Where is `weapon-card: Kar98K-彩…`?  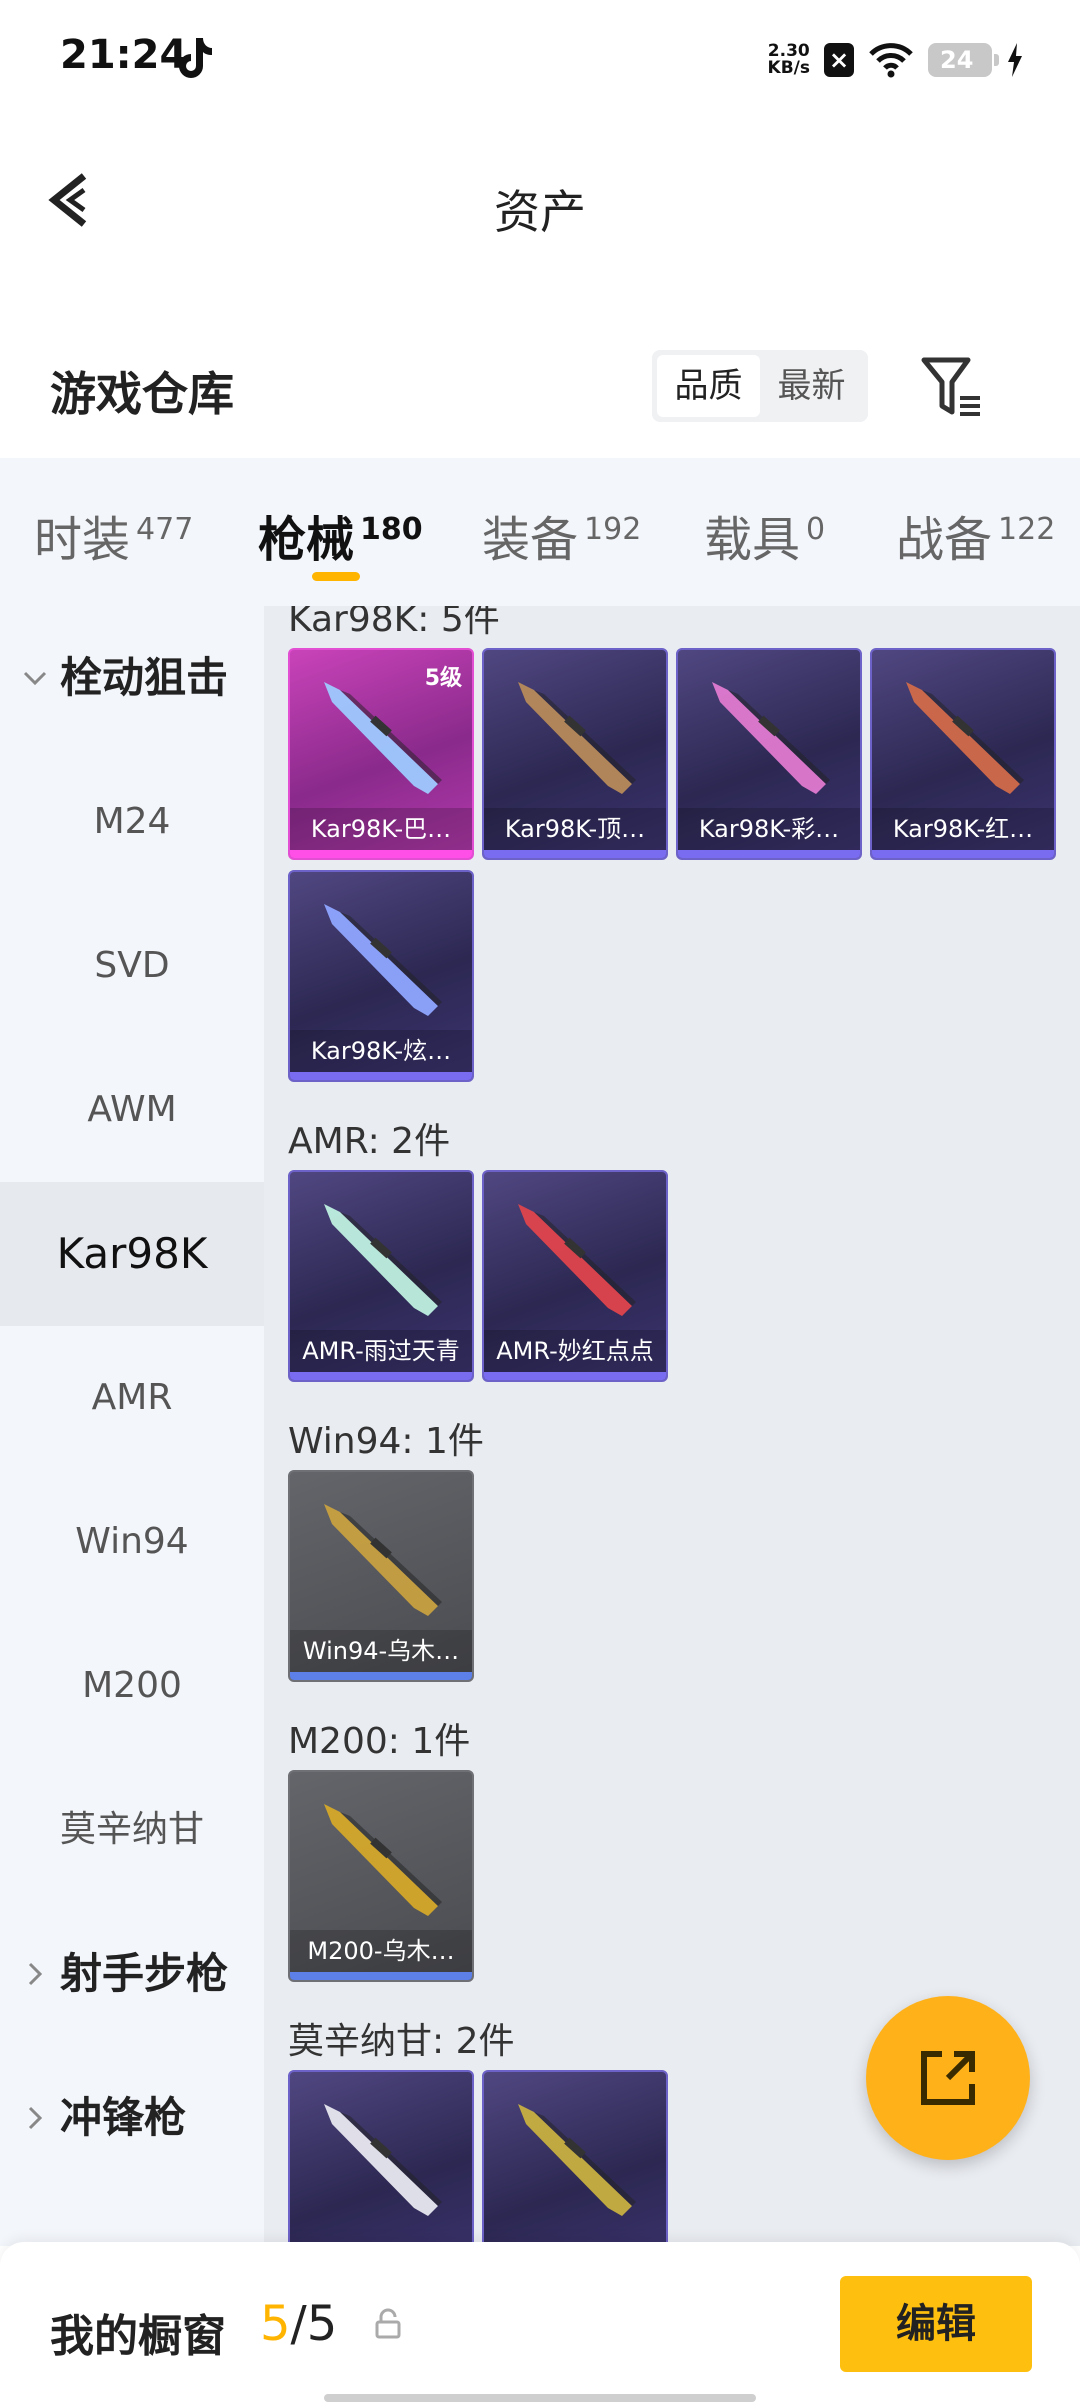
weapon-card: Kar98K-彩… is located at coordinates (769, 754).